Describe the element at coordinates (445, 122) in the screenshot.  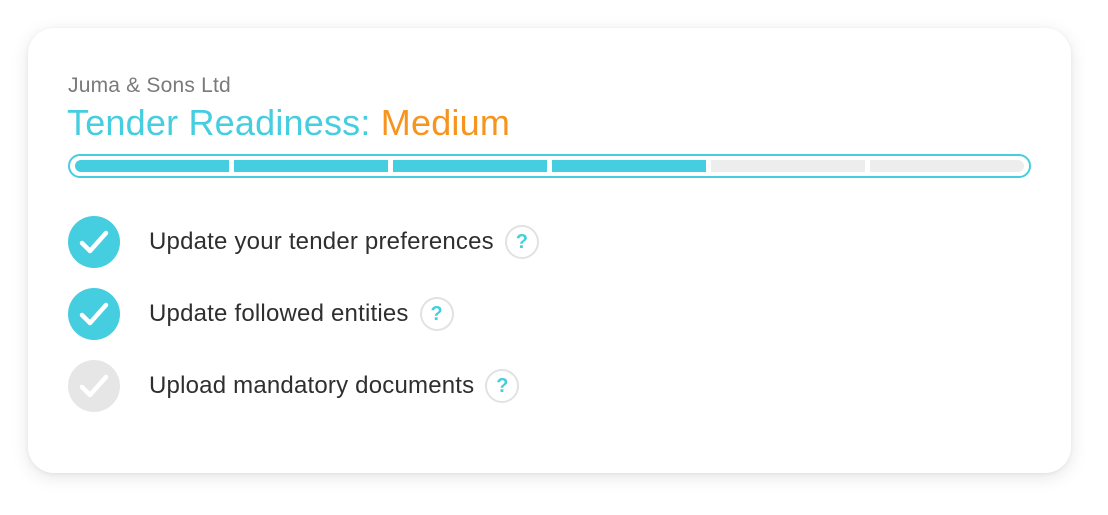
I see `readiness-level: Medium` at that location.